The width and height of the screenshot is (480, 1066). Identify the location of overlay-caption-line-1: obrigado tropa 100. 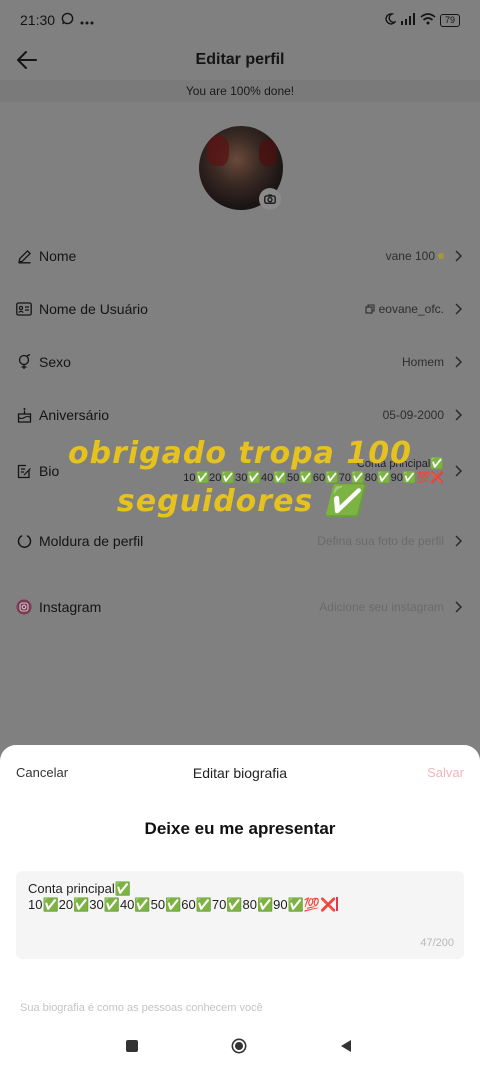
(240, 453).